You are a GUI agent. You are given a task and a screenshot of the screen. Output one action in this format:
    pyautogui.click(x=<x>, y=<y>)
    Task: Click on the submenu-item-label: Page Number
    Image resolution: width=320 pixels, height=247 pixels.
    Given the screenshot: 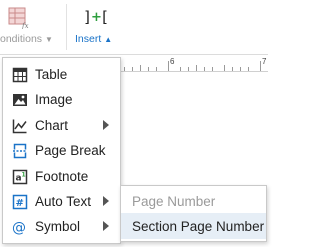 What is the action you would take?
    pyautogui.click(x=174, y=201)
    